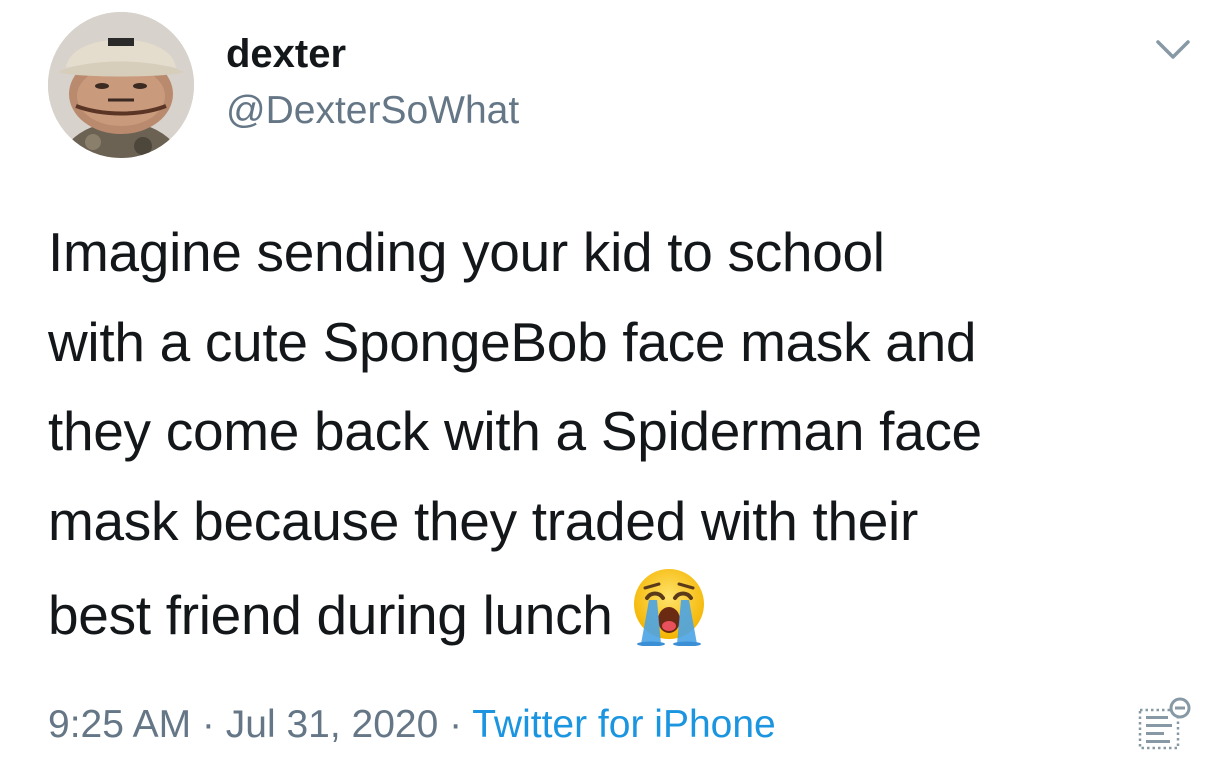 The height and width of the screenshot is (780, 1215). I want to click on tweet-text-line: Imagine sending your kid to school, so click(466, 252).